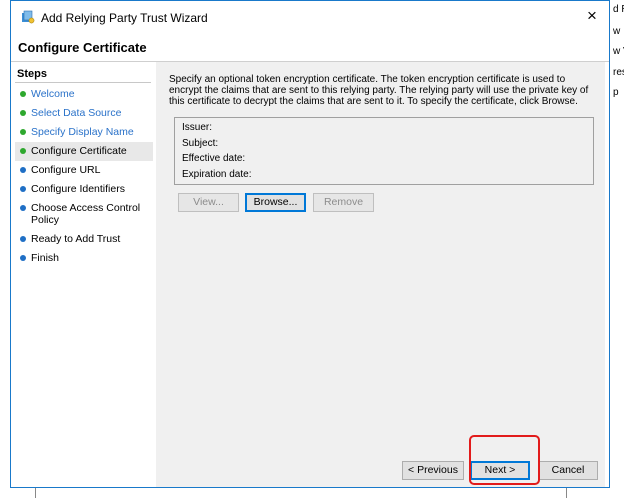  Describe the element at coordinates (214, 158) in the screenshot. I see `effective-date-label: Effective date:` at that location.